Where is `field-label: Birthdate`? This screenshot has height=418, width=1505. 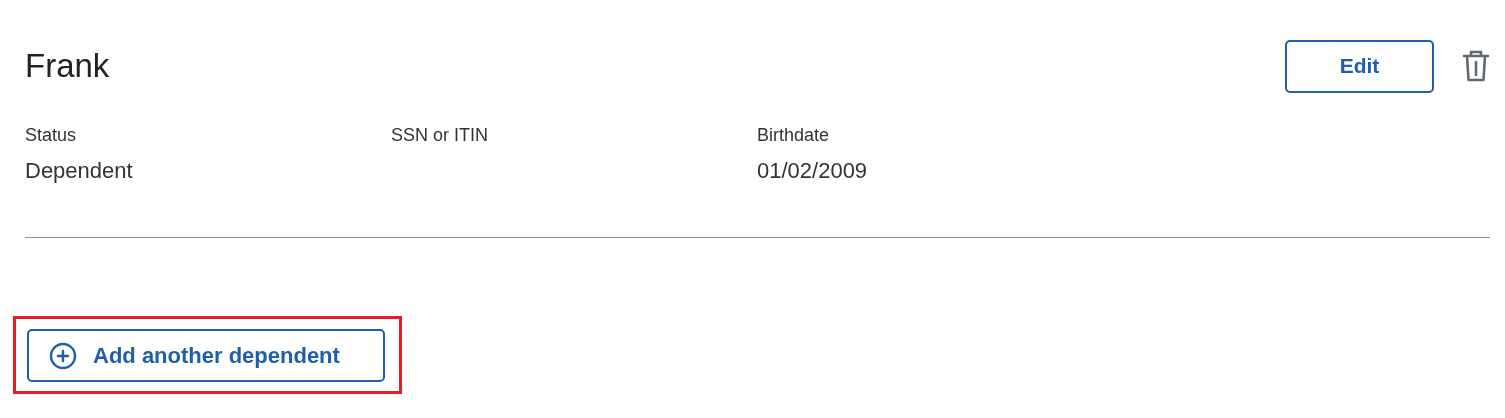 field-label: Birthdate is located at coordinates (794, 135).